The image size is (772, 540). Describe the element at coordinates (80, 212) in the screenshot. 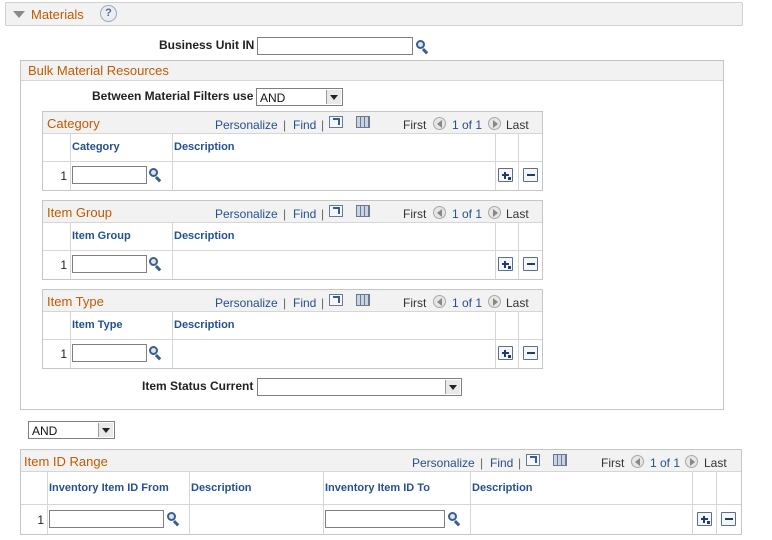

I see `item-group-grid-title: Item Group` at that location.